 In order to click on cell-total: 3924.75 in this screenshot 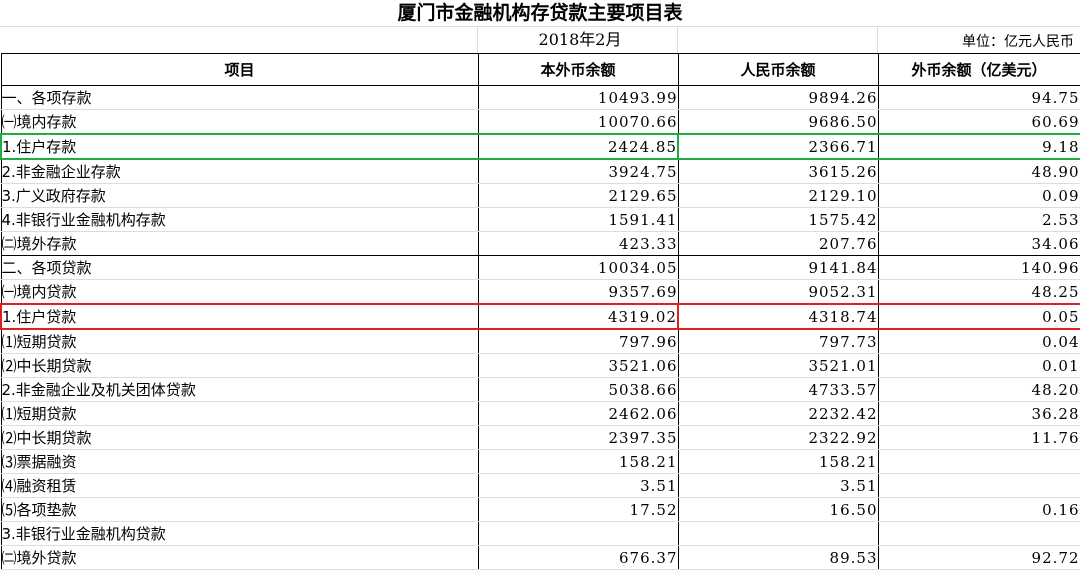, I will do `click(578, 171)`.